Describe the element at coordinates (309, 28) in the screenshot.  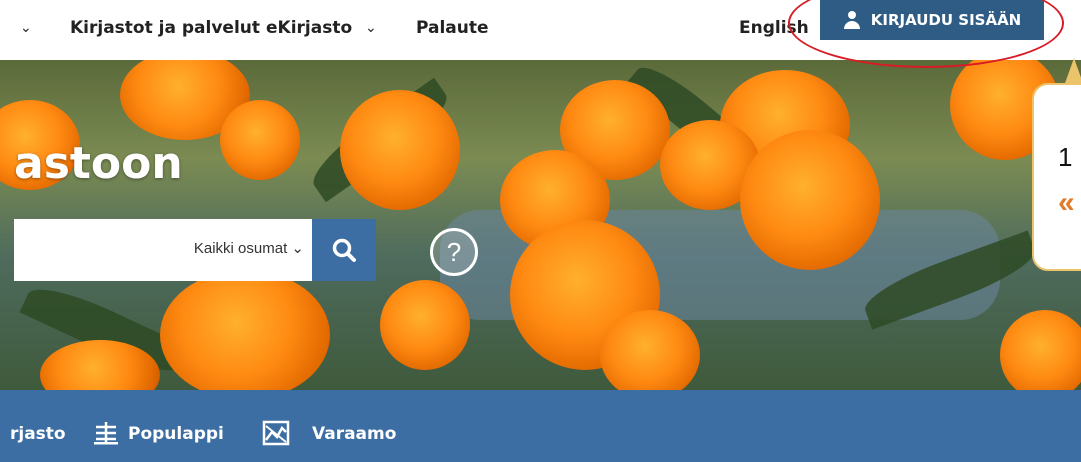
I see `nav-ekirjasto: eKirjasto` at that location.